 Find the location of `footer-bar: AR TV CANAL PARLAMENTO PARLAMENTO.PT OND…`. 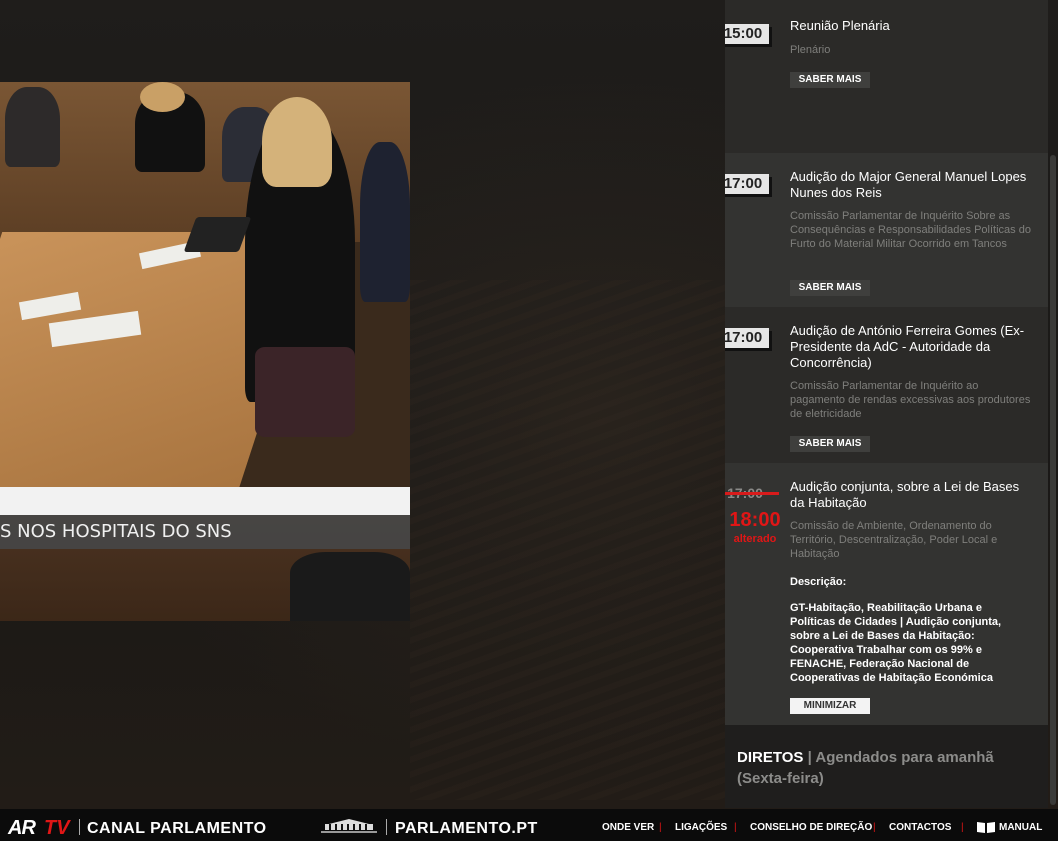

footer-bar: AR TV CANAL PARLAMENTO PARLAMENTO.PT OND… is located at coordinates (529, 825).